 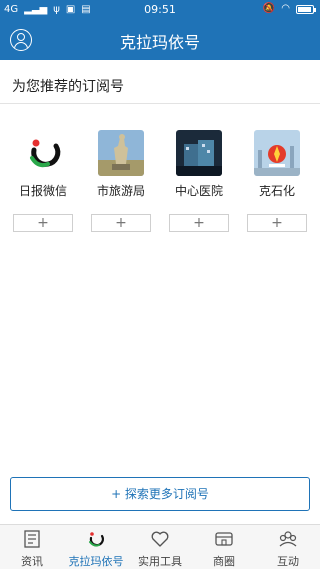 I want to click on status-bar: 4G ▂▃▅ ψ ▣ ▤ 09:51 🔕 ◠, so click(x=160, y=10).